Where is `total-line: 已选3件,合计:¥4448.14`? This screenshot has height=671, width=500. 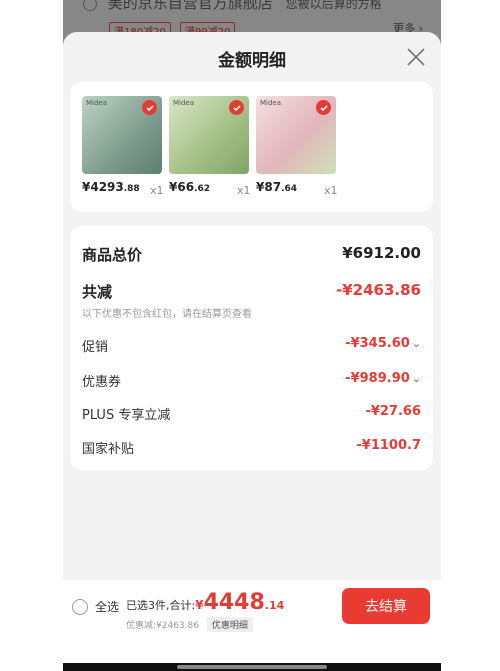 total-line: 已选3件,合计:¥4448.14 is located at coordinates (205, 602).